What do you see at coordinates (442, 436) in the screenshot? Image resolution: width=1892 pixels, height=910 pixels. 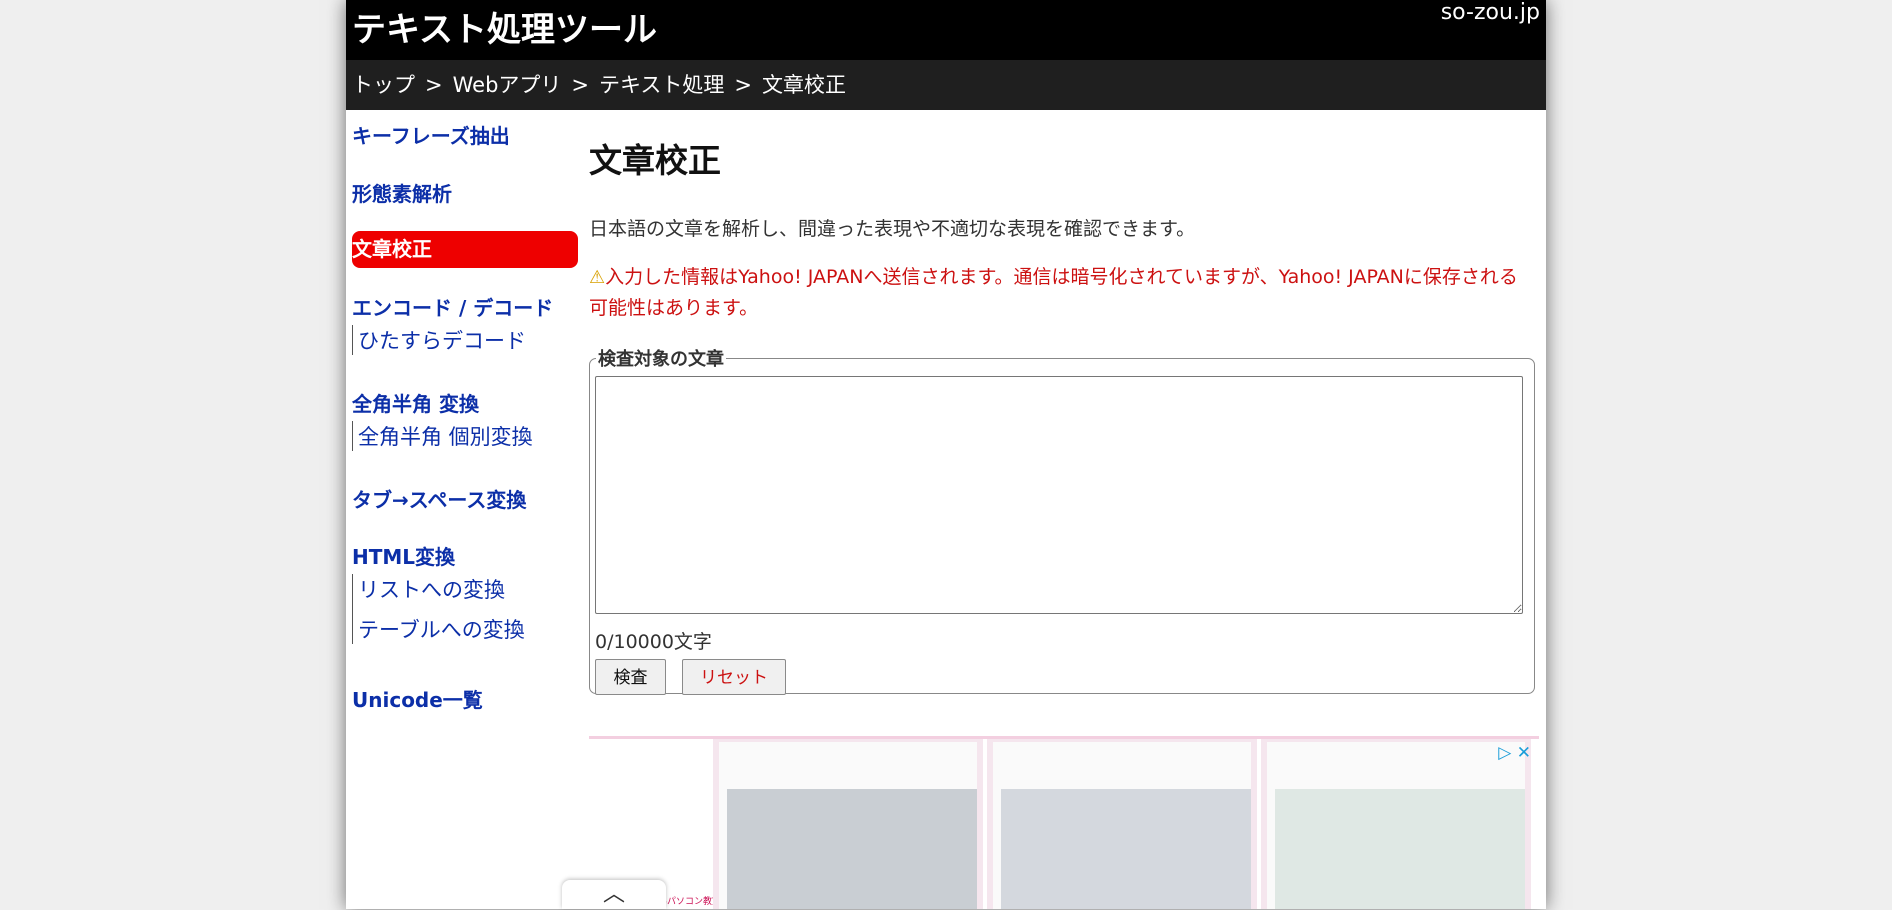 I see `sidebar-subitem-zenhan-individual: 全角半角 個別変換` at bounding box center [442, 436].